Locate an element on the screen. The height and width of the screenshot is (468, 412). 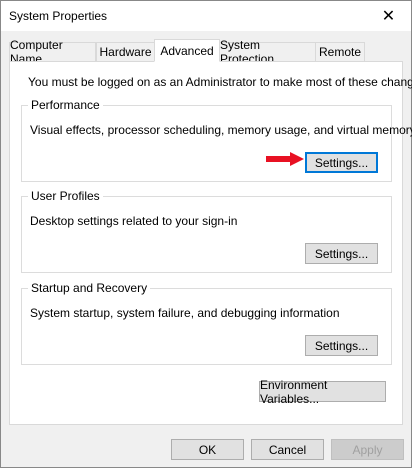
user-profiles-label: User Profiles is located at coordinates (65, 196).